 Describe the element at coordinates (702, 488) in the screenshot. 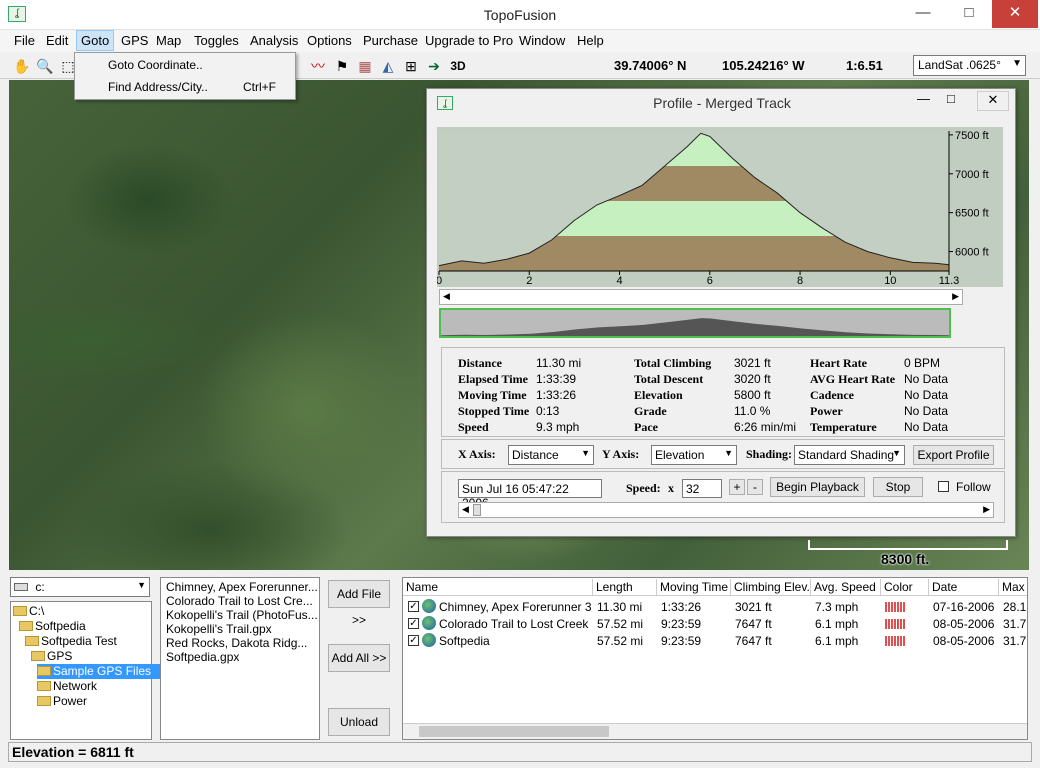

I see `speed-input: 32` at that location.